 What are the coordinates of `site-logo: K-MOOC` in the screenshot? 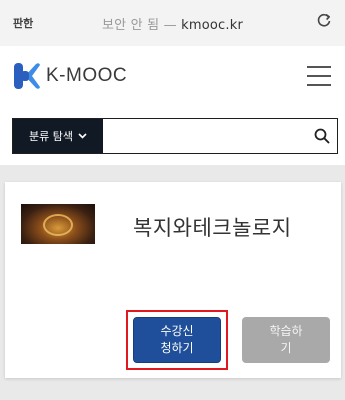 It's located at (69, 76).